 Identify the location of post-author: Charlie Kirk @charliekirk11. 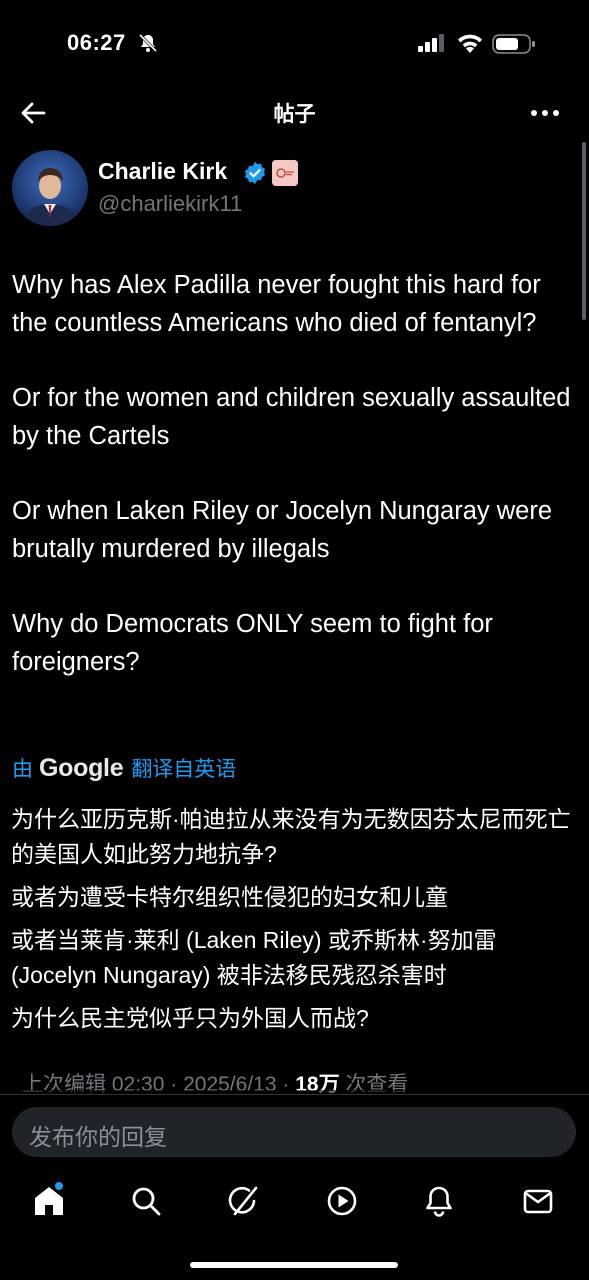
(292, 190).